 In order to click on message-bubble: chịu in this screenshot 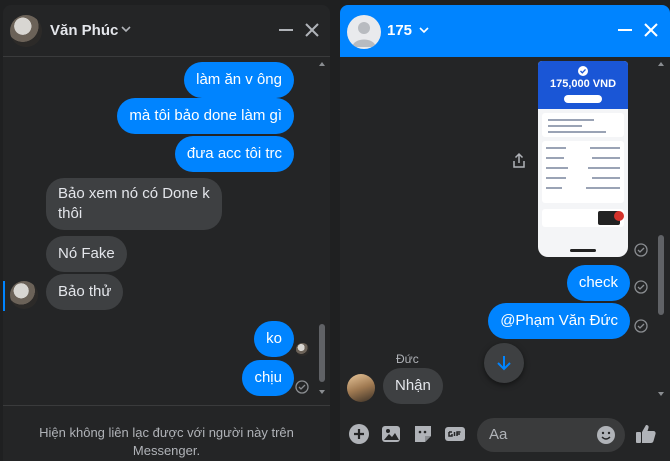, I will do `click(268, 378)`.